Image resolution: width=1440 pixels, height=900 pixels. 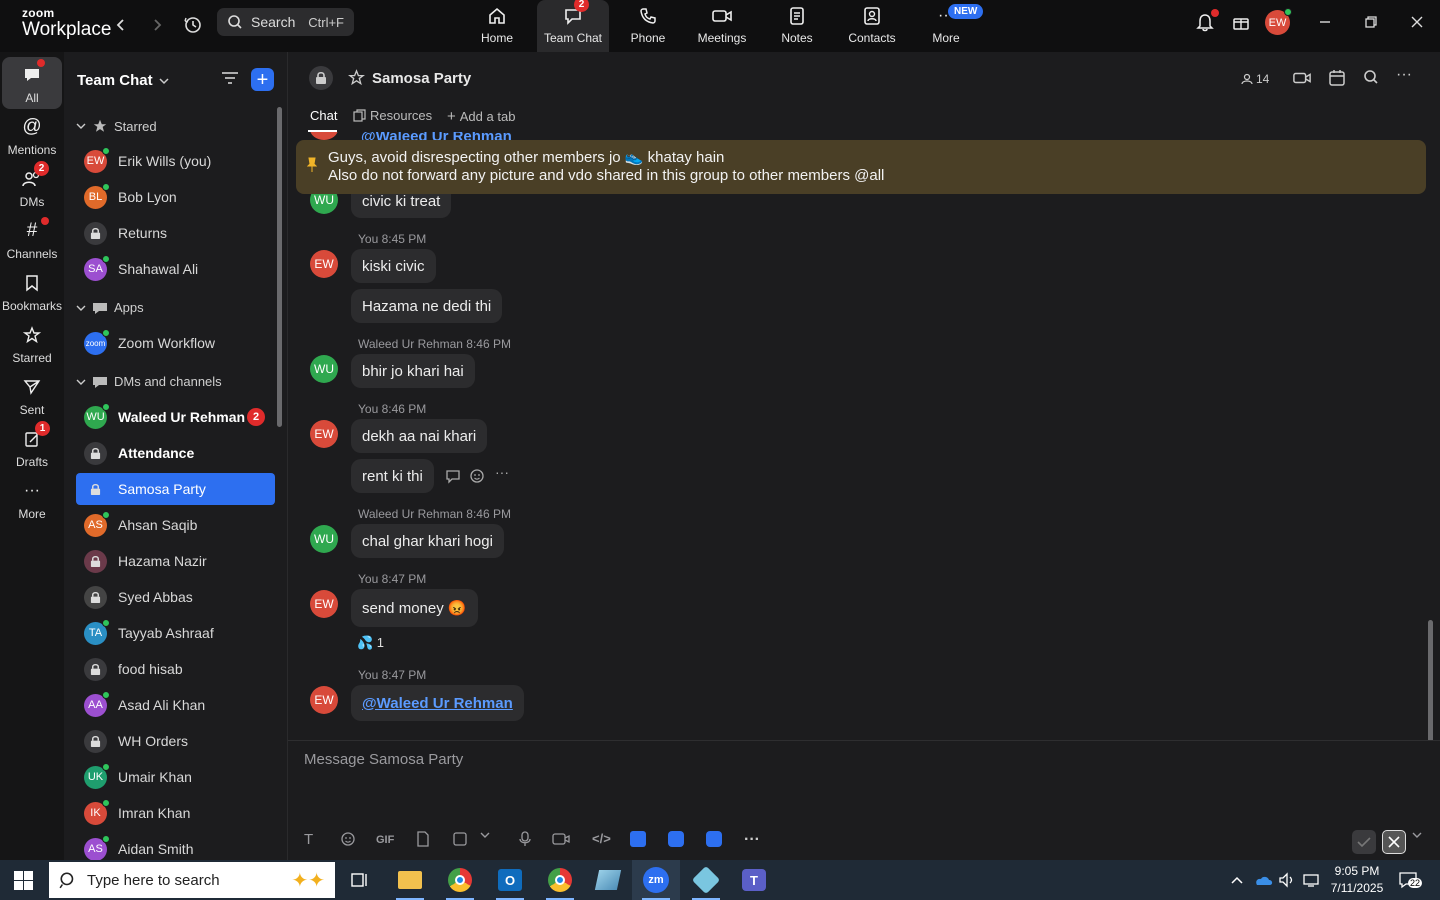 What do you see at coordinates (32, 291) in the screenshot?
I see `rail-bookmarks: Bookmarks` at bounding box center [32, 291].